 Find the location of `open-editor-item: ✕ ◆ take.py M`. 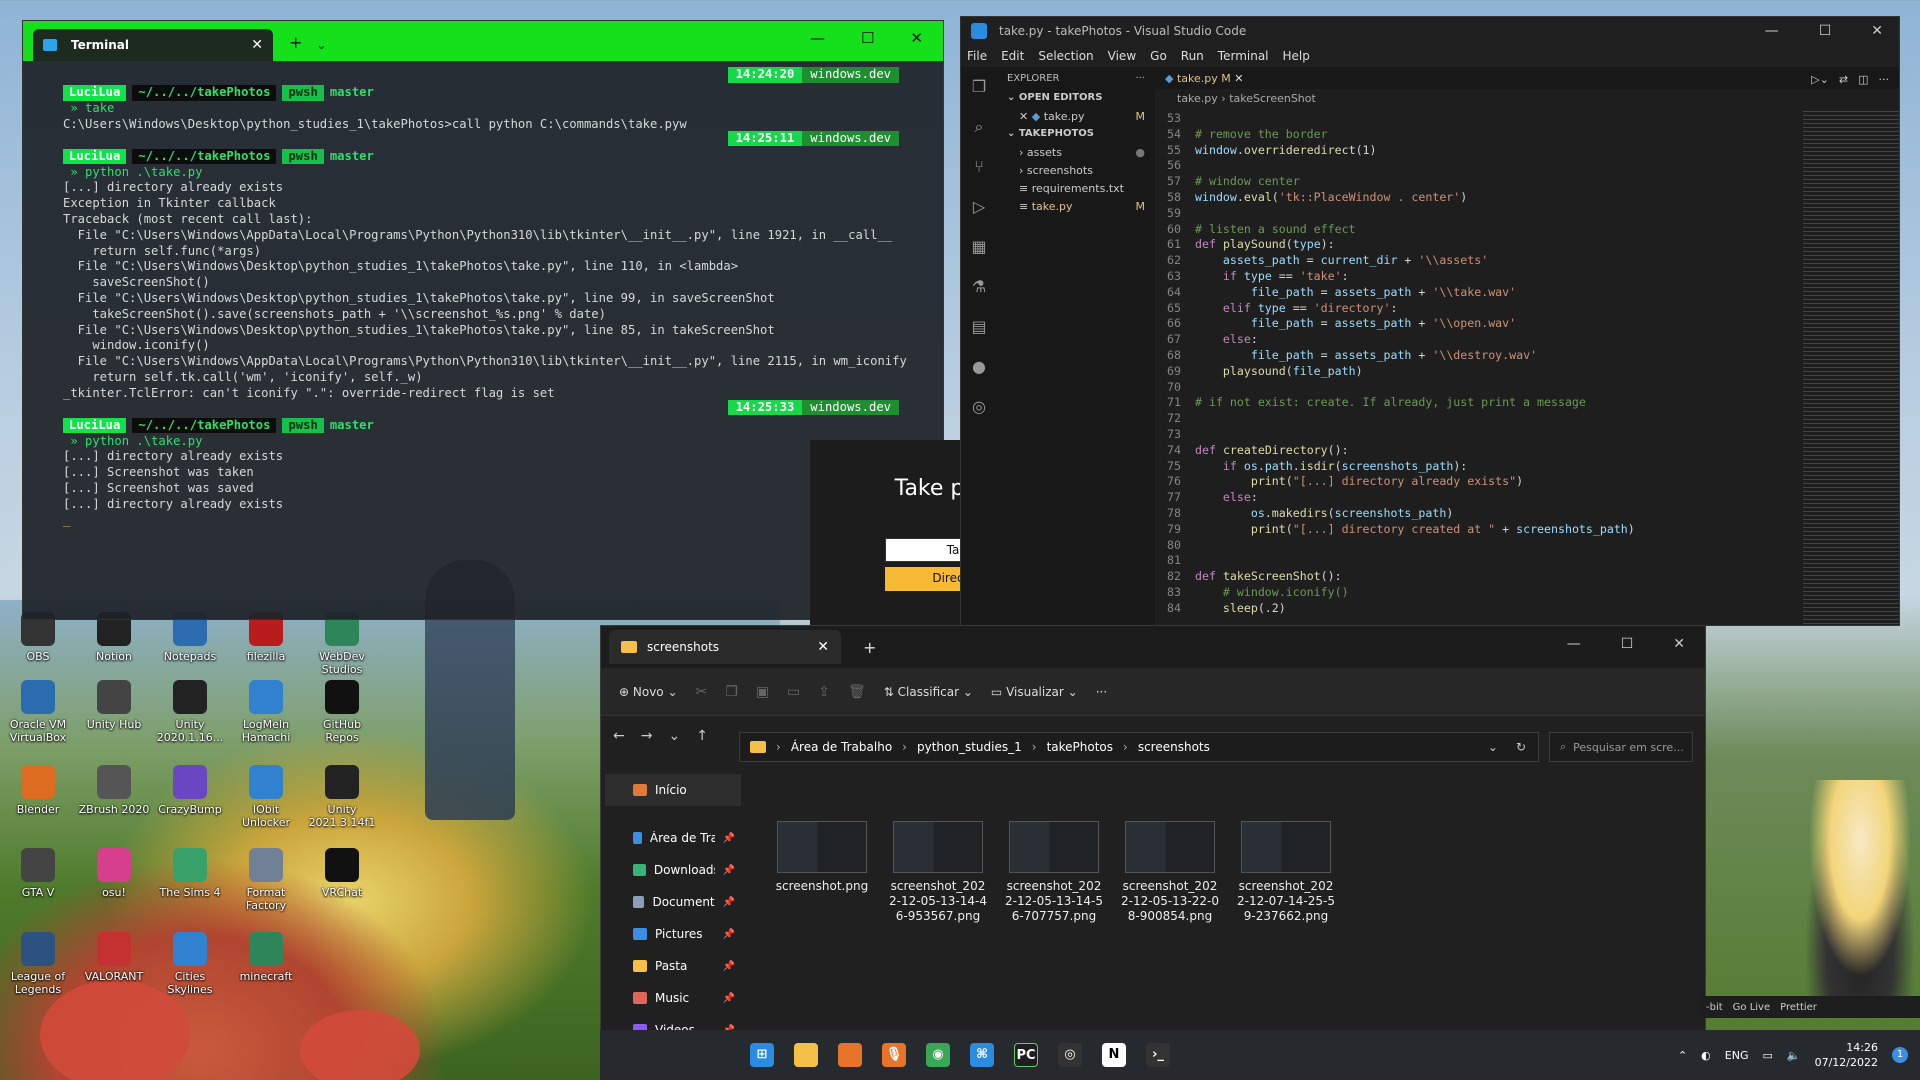

open-editor-item: ✕ ◆ take.py M is located at coordinates (1076, 117).